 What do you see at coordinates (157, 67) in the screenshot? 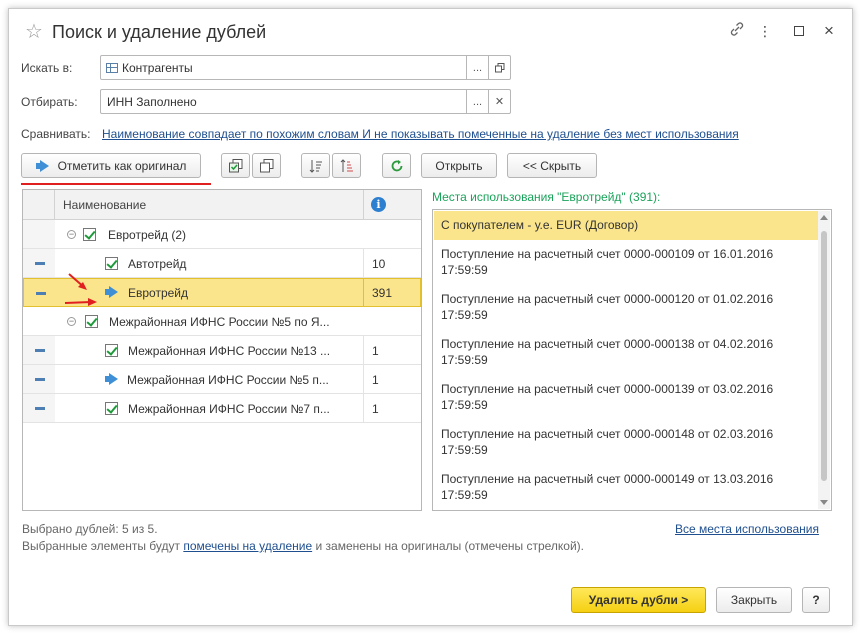
I see `search-in-value: Контрагенты` at bounding box center [157, 67].